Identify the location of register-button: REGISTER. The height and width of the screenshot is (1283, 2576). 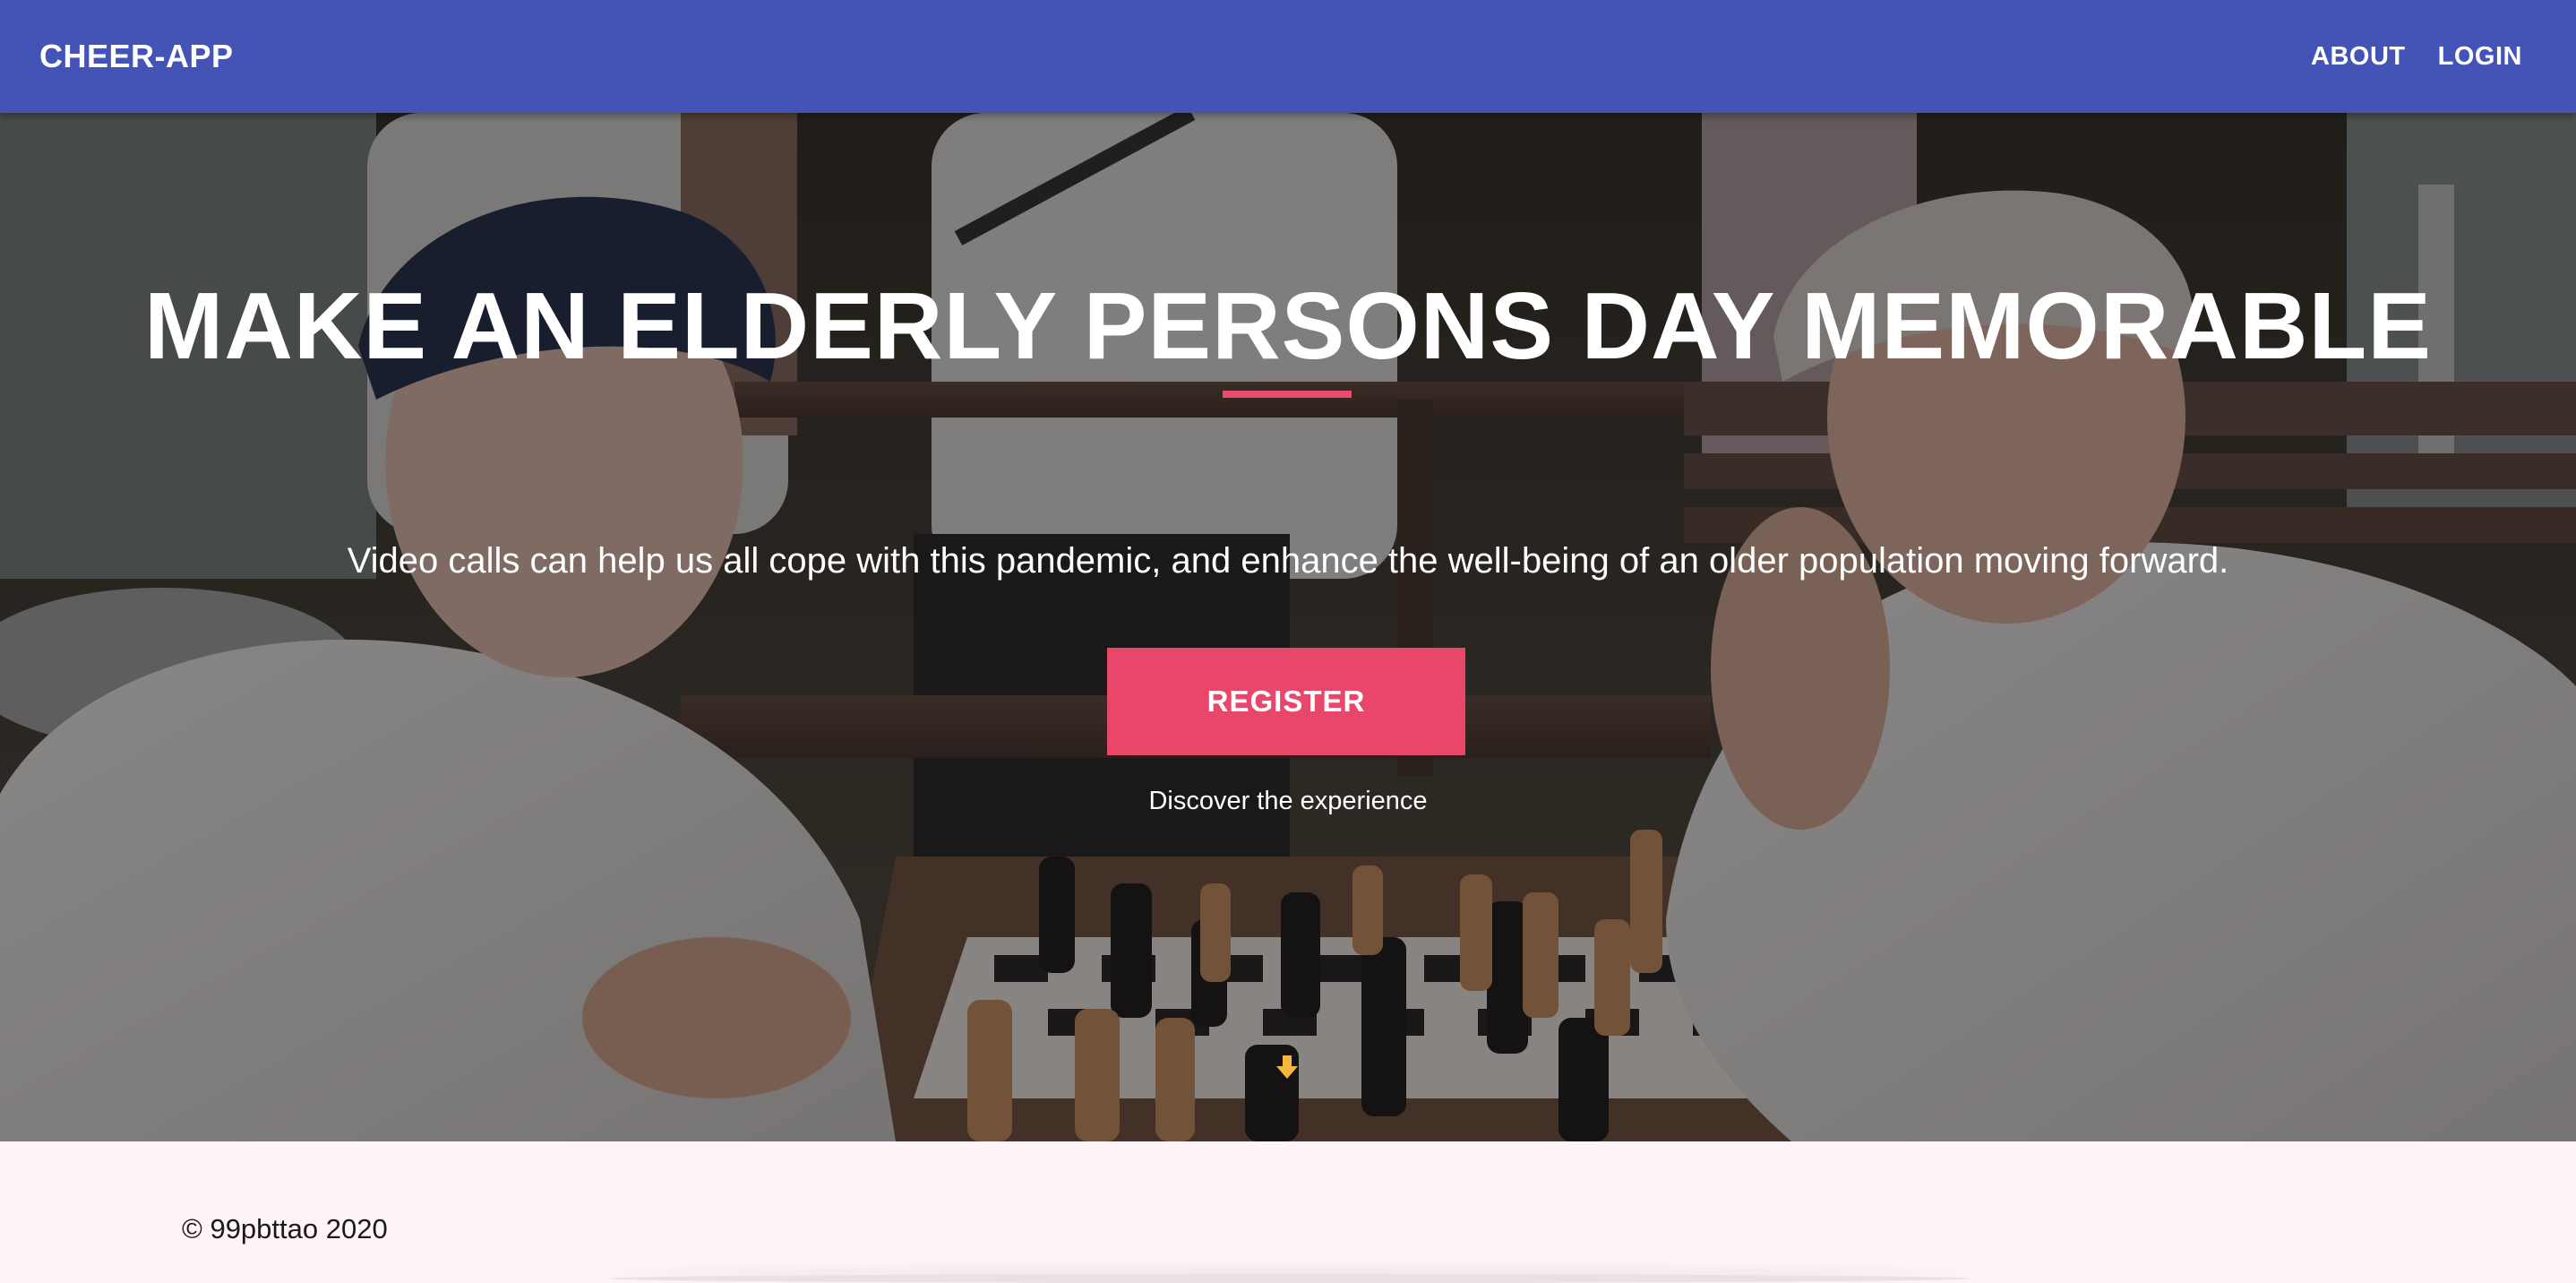
(1286, 701).